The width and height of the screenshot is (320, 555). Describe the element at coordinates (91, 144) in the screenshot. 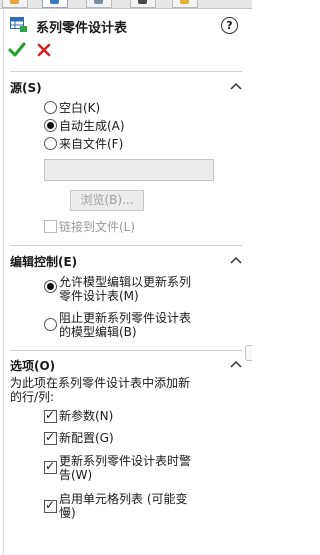

I see `radio-from-file-label: 来自文件(F)` at that location.